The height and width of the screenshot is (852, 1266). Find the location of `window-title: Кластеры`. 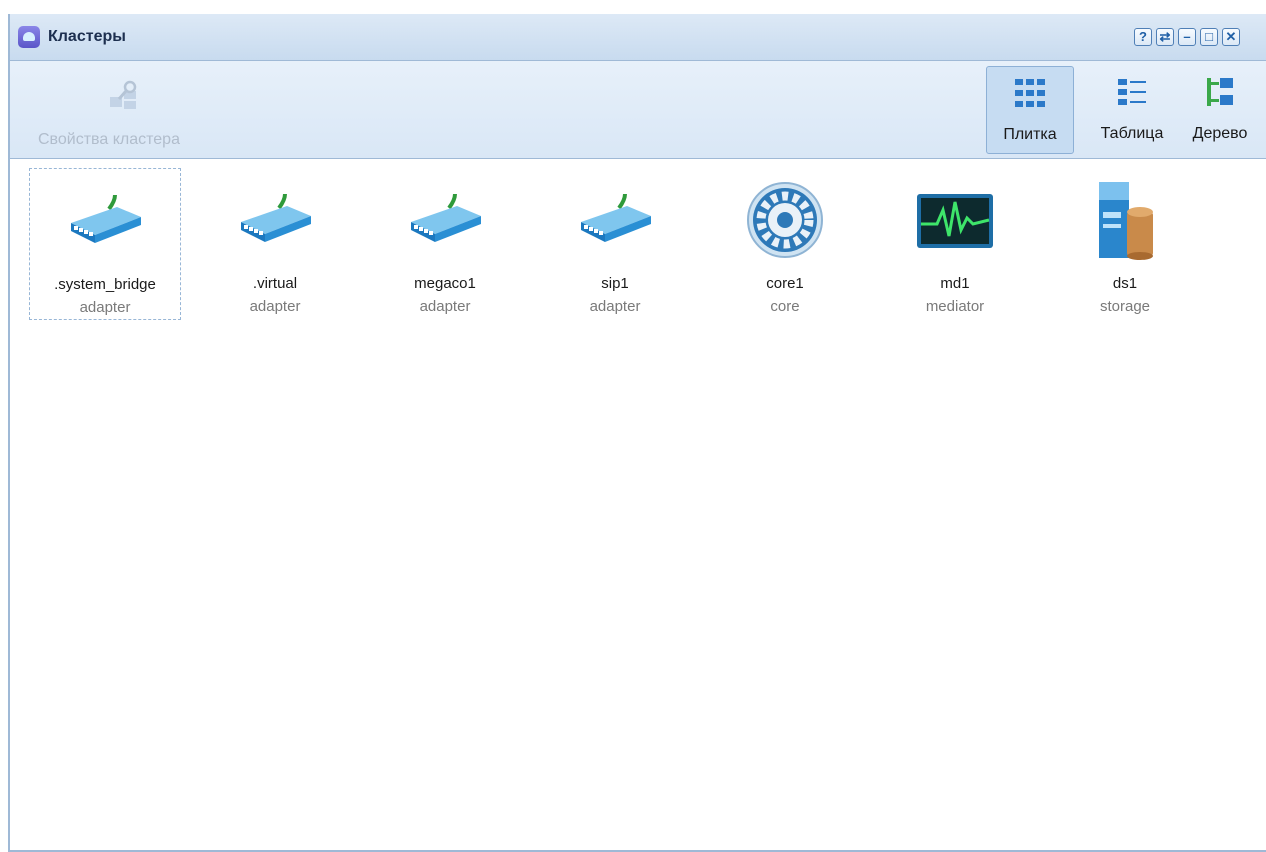

window-title: Кластеры is located at coordinates (87, 36).